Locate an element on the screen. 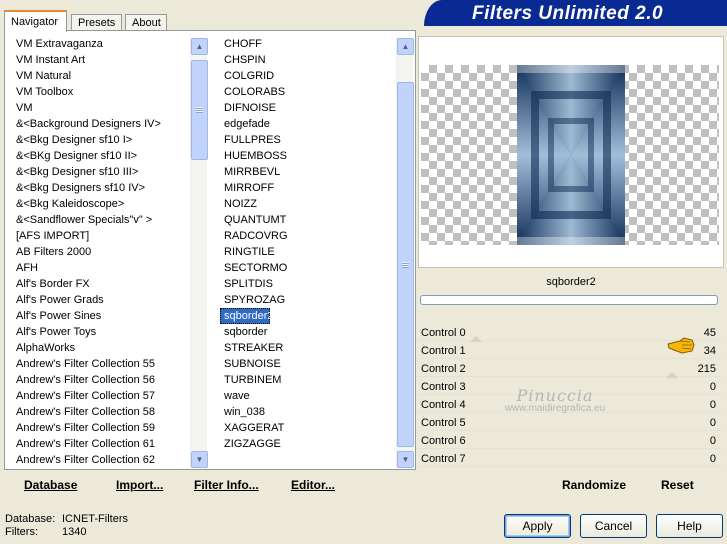 The height and width of the screenshot is (544, 727). category-label: &<Sandflower Specials"v" > is located at coordinates (84, 220).